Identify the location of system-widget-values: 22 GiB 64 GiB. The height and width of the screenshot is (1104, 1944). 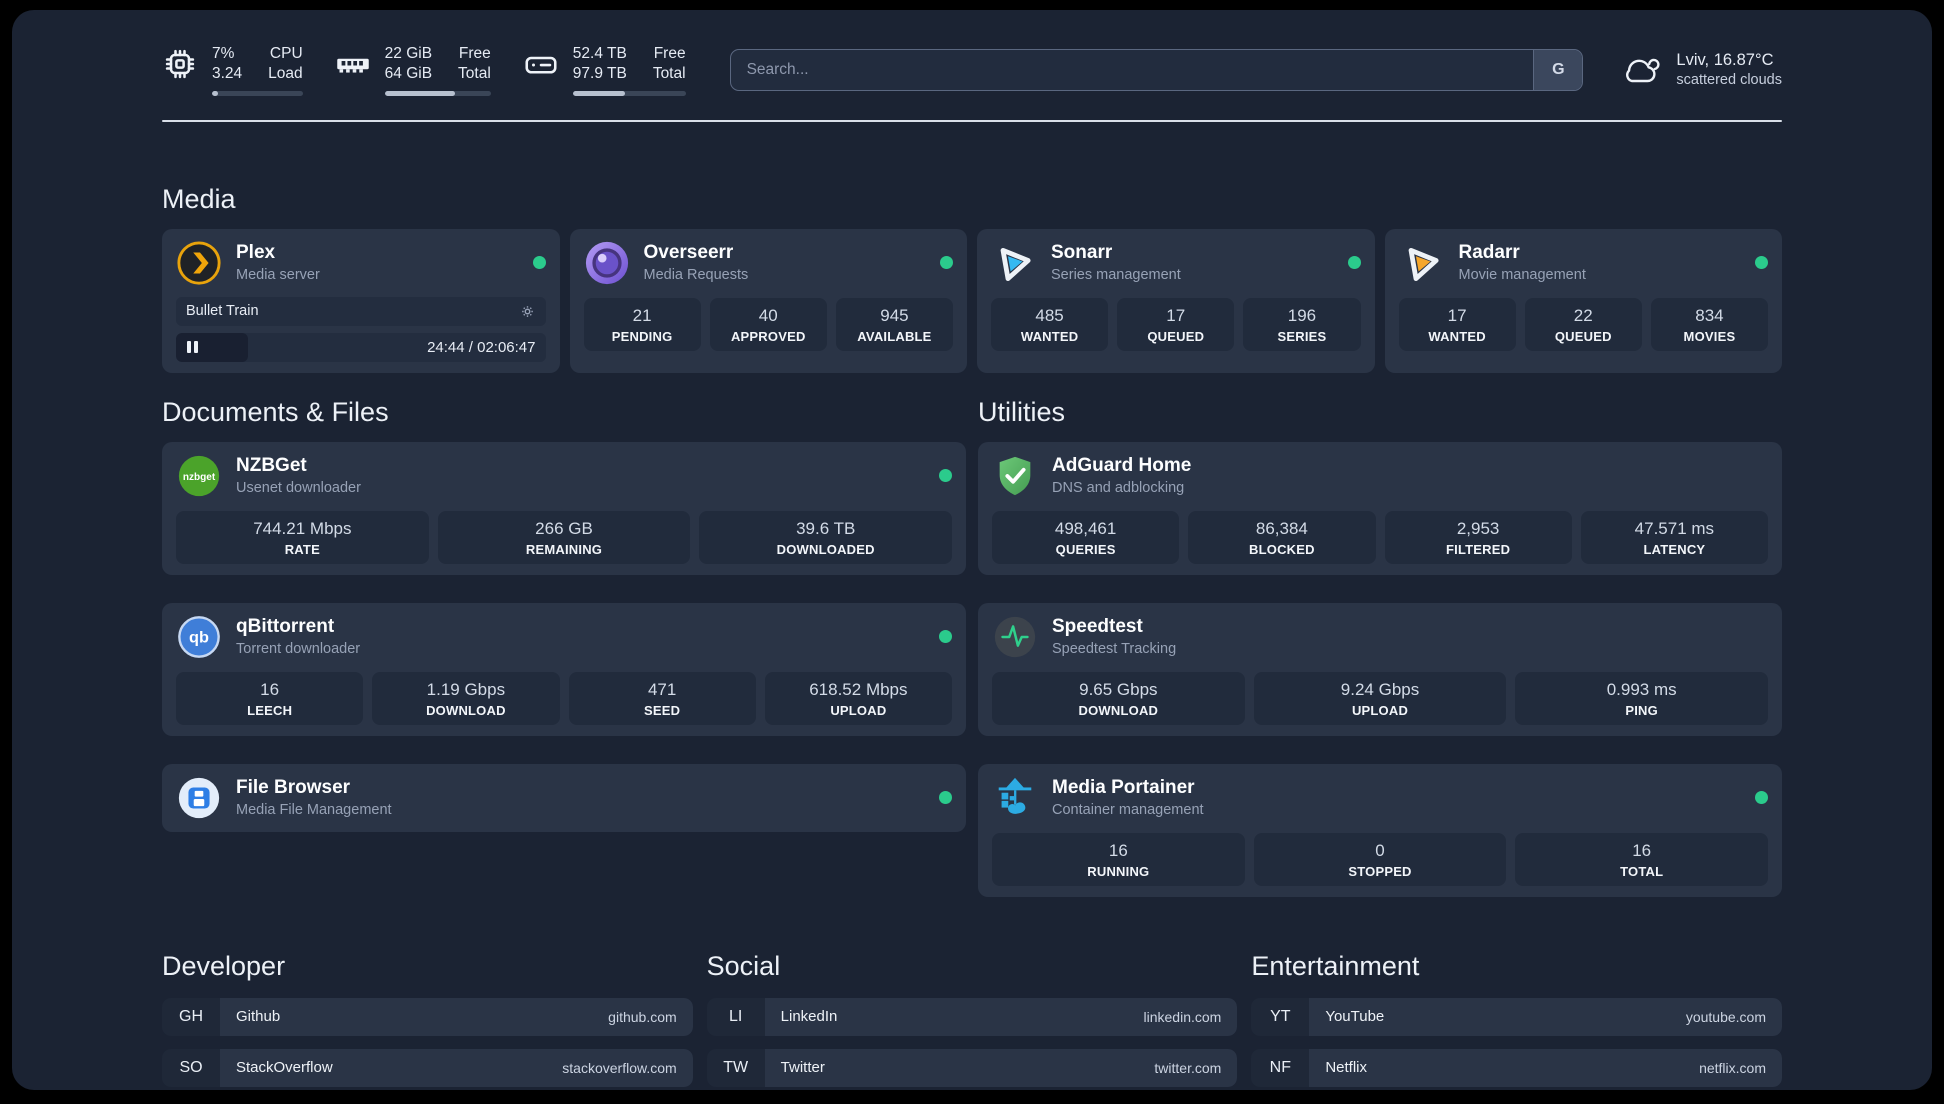
(408, 64).